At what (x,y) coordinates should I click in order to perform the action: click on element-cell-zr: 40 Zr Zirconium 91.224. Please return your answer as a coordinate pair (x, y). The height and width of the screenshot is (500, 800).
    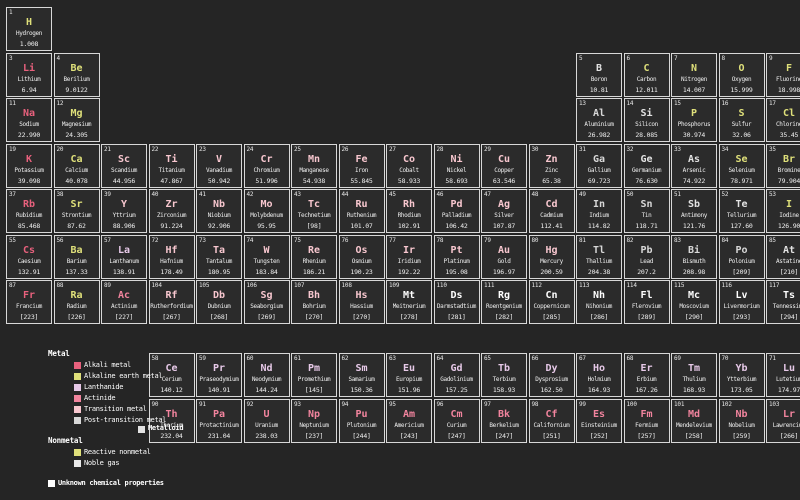
    Looking at the image, I should click on (171, 211).